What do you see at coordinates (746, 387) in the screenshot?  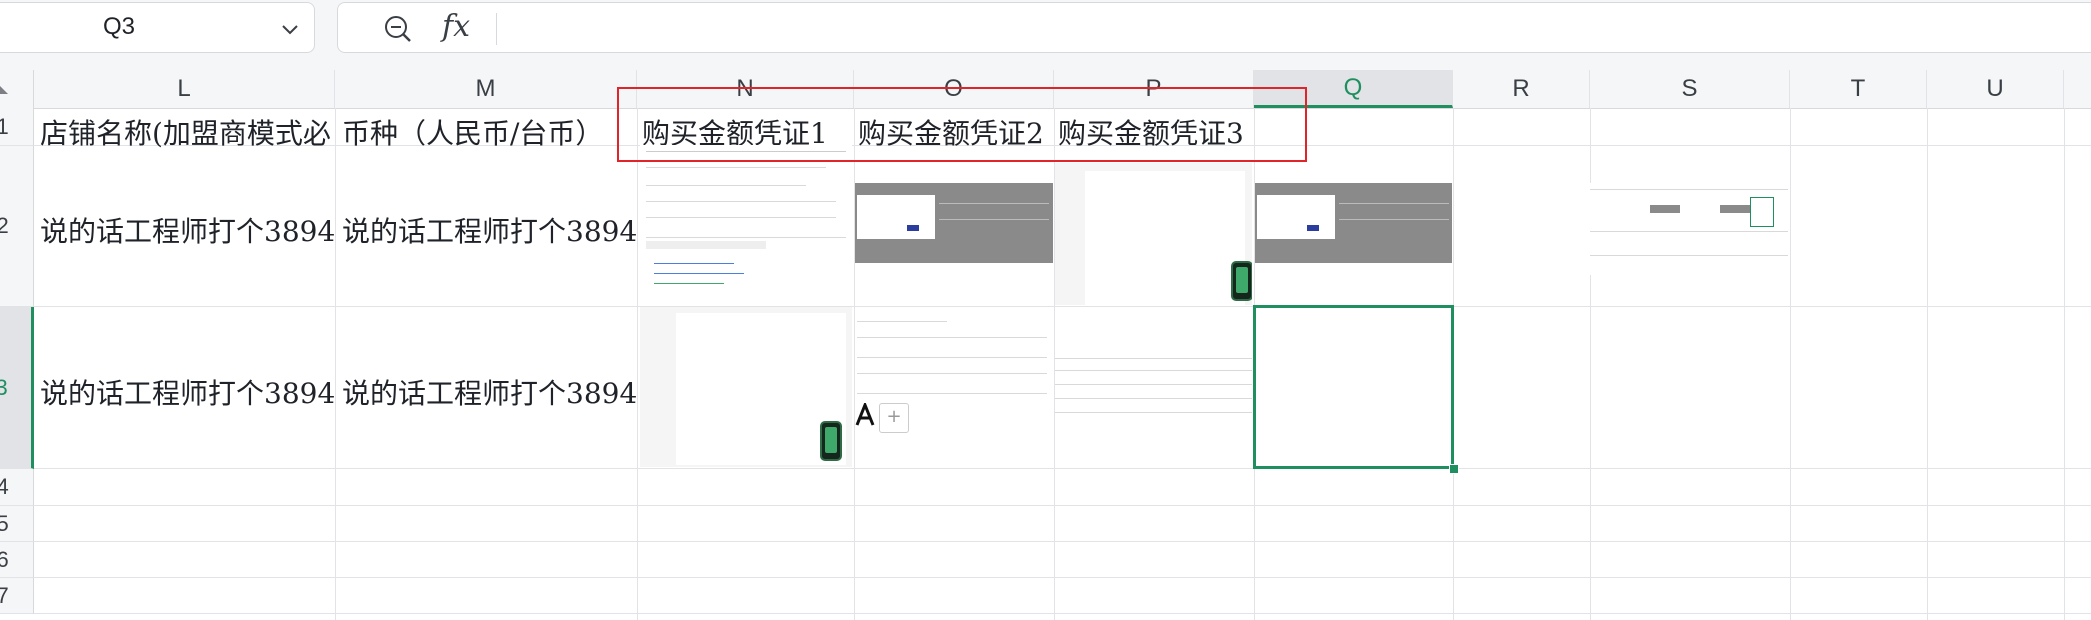 I see `image-n3` at bounding box center [746, 387].